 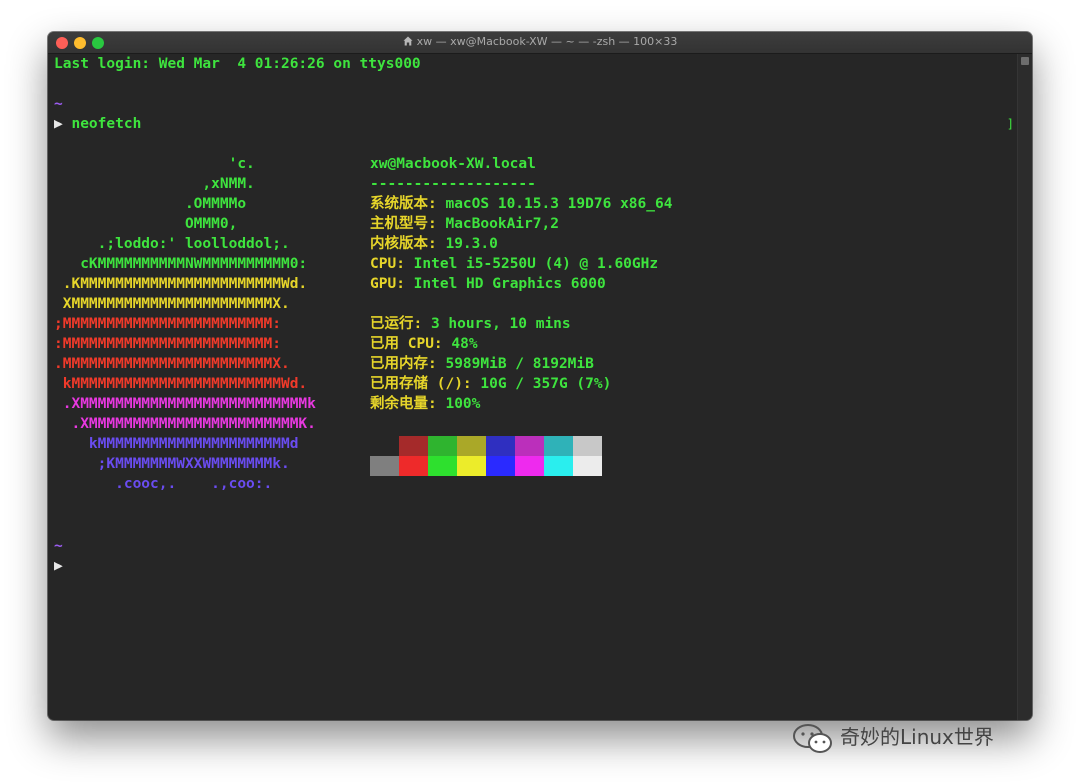 I want to click on info-key: 已用 CPU, so click(x=402, y=344).